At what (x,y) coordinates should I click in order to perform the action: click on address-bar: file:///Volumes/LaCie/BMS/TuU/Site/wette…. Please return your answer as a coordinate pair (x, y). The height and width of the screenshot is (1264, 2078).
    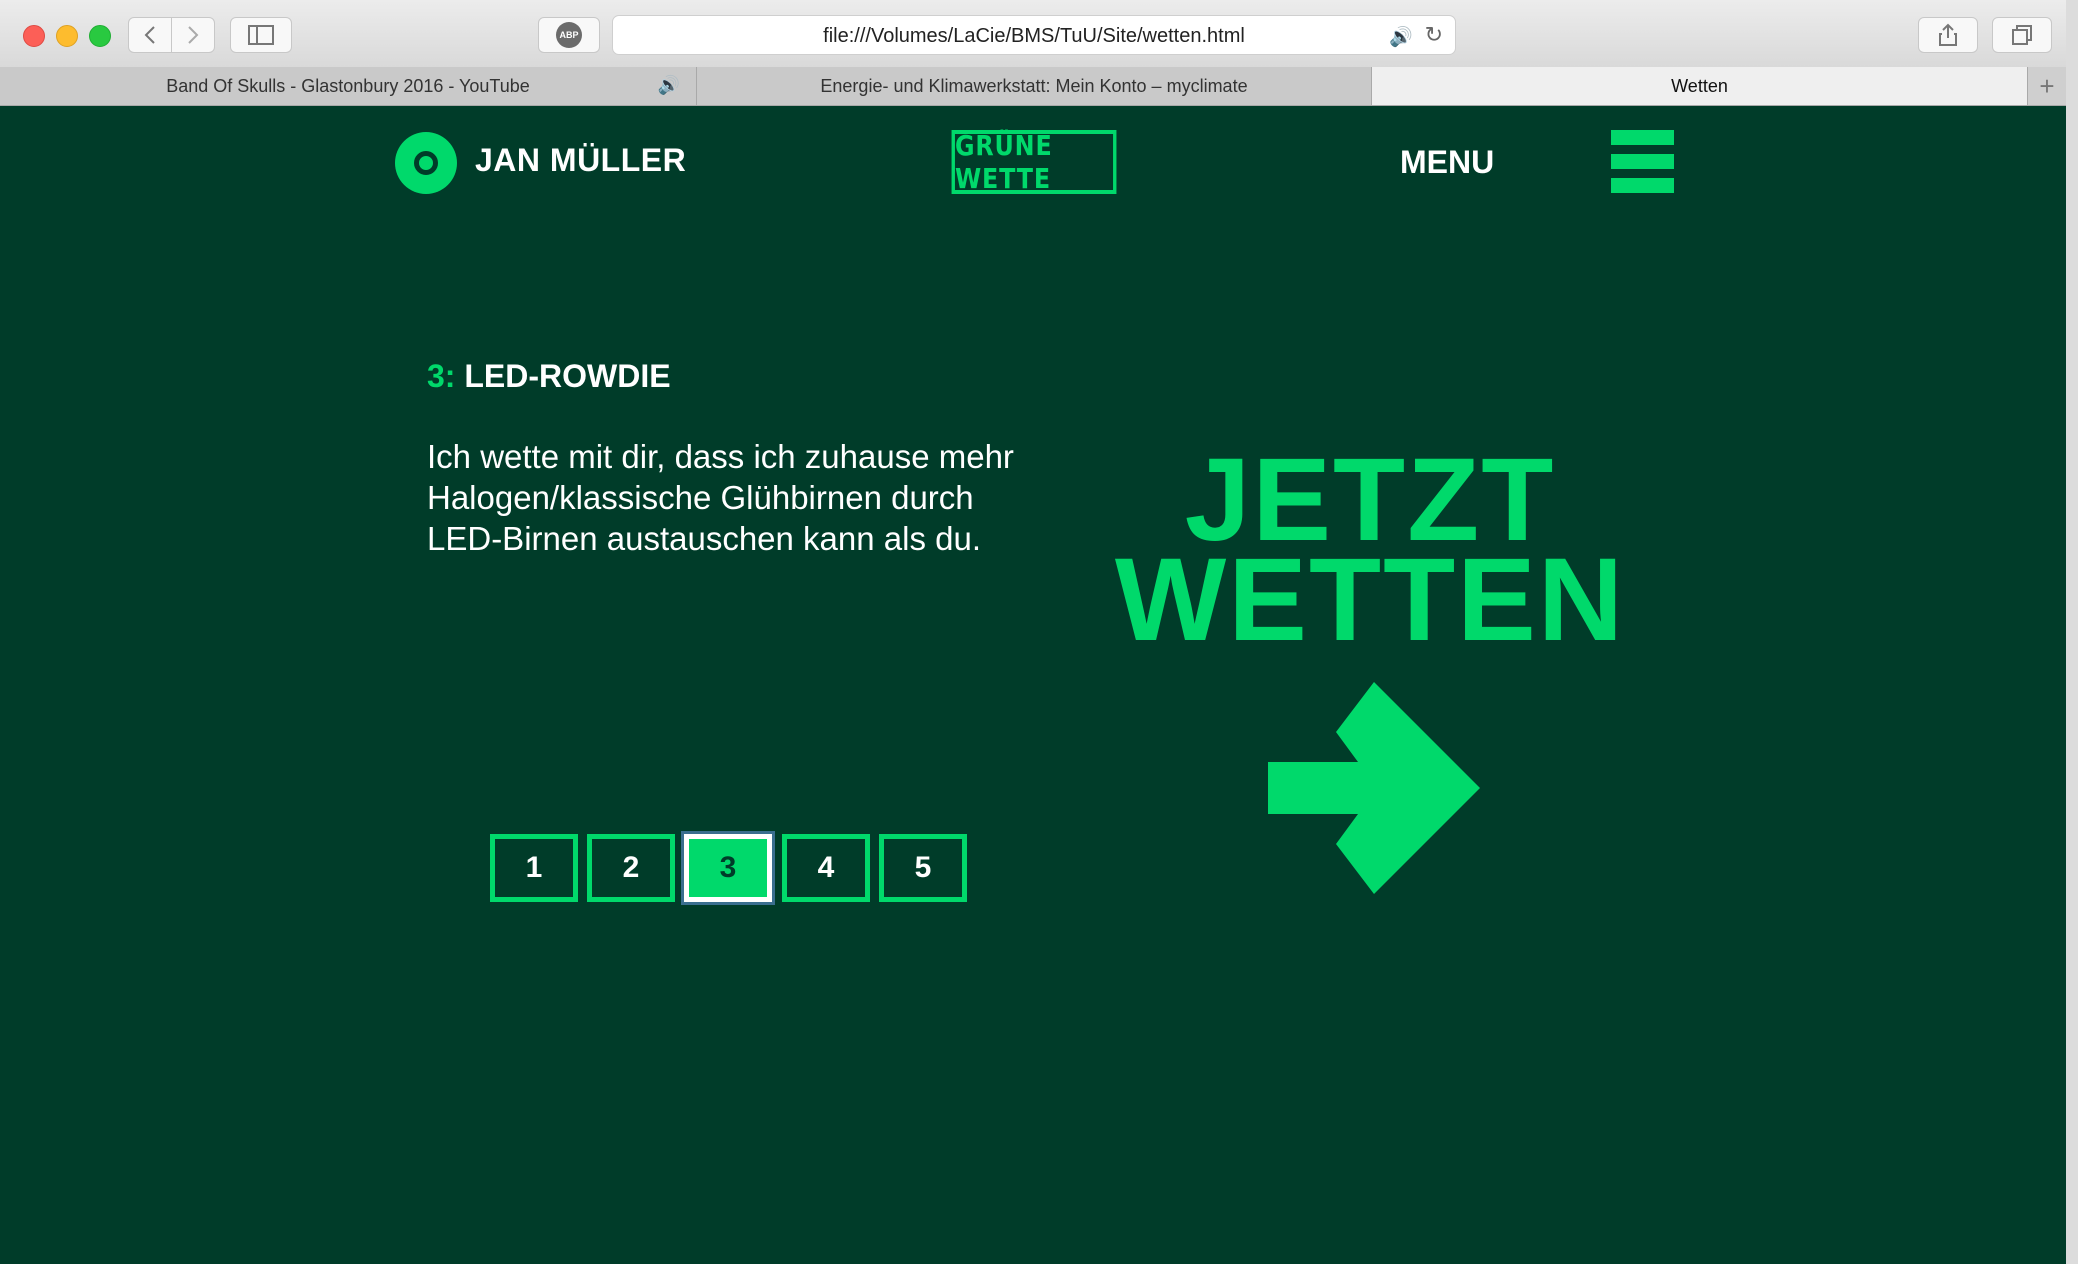
    Looking at the image, I should click on (1034, 35).